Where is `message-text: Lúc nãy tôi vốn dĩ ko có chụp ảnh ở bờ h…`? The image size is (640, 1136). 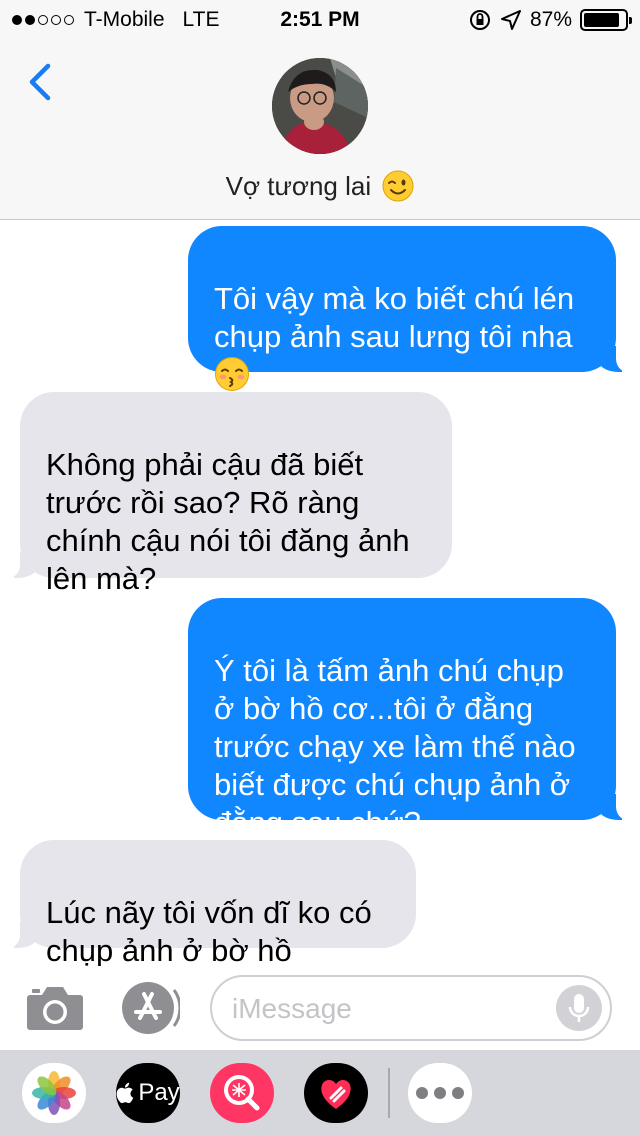
message-text: Lúc nãy tôi vốn dĩ ko có chụp ảnh ở bờ h… is located at coordinates (209, 931).